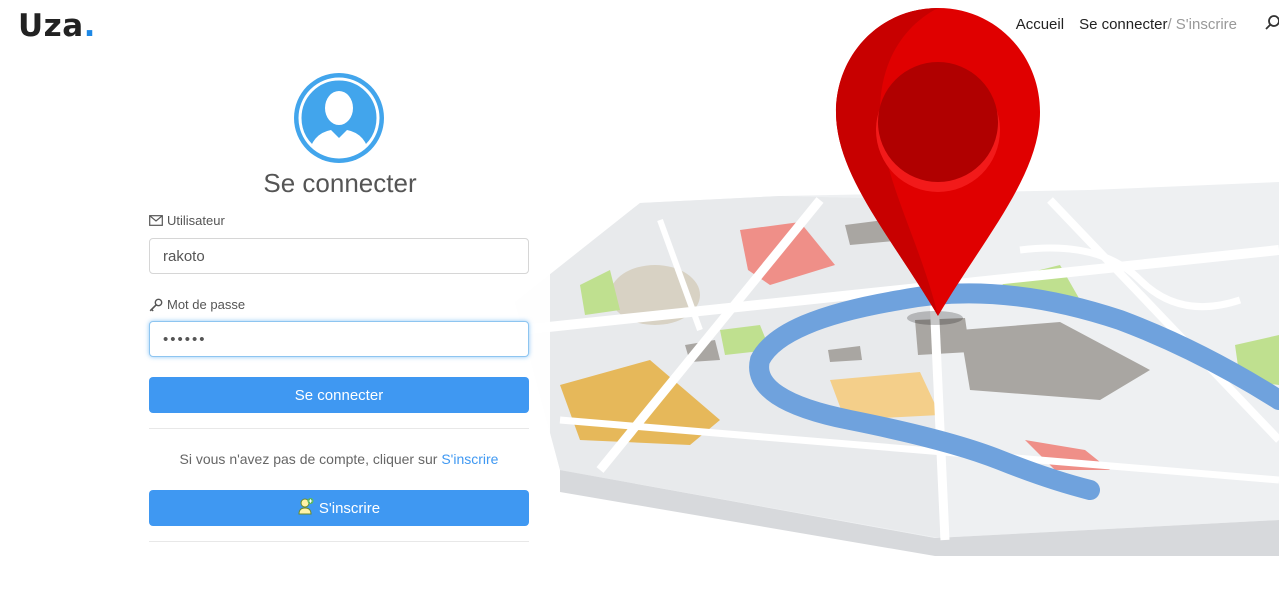  What do you see at coordinates (339, 395) in the screenshot?
I see `login-button: Se connecter` at bounding box center [339, 395].